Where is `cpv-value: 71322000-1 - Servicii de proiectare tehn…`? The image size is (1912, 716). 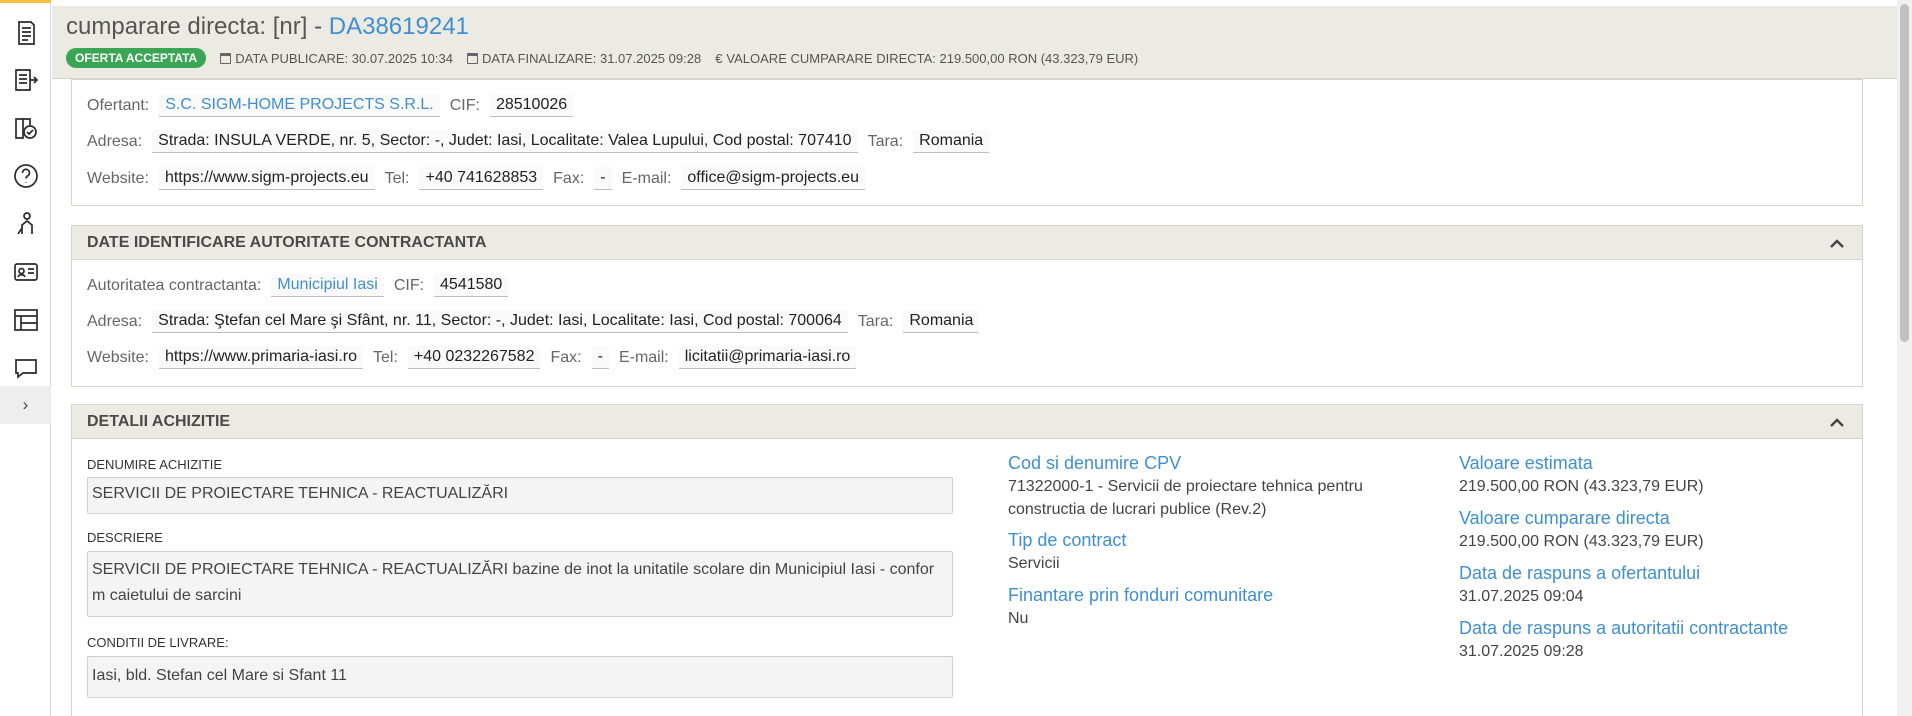
cpv-value: 71322000-1 - Servicii de proiectare tehn… is located at coordinates (1185, 498).